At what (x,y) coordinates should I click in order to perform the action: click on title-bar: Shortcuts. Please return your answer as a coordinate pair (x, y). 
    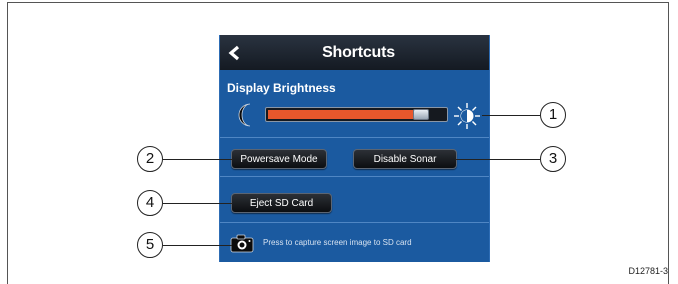
    Looking at the image, I should click on (354, 52).